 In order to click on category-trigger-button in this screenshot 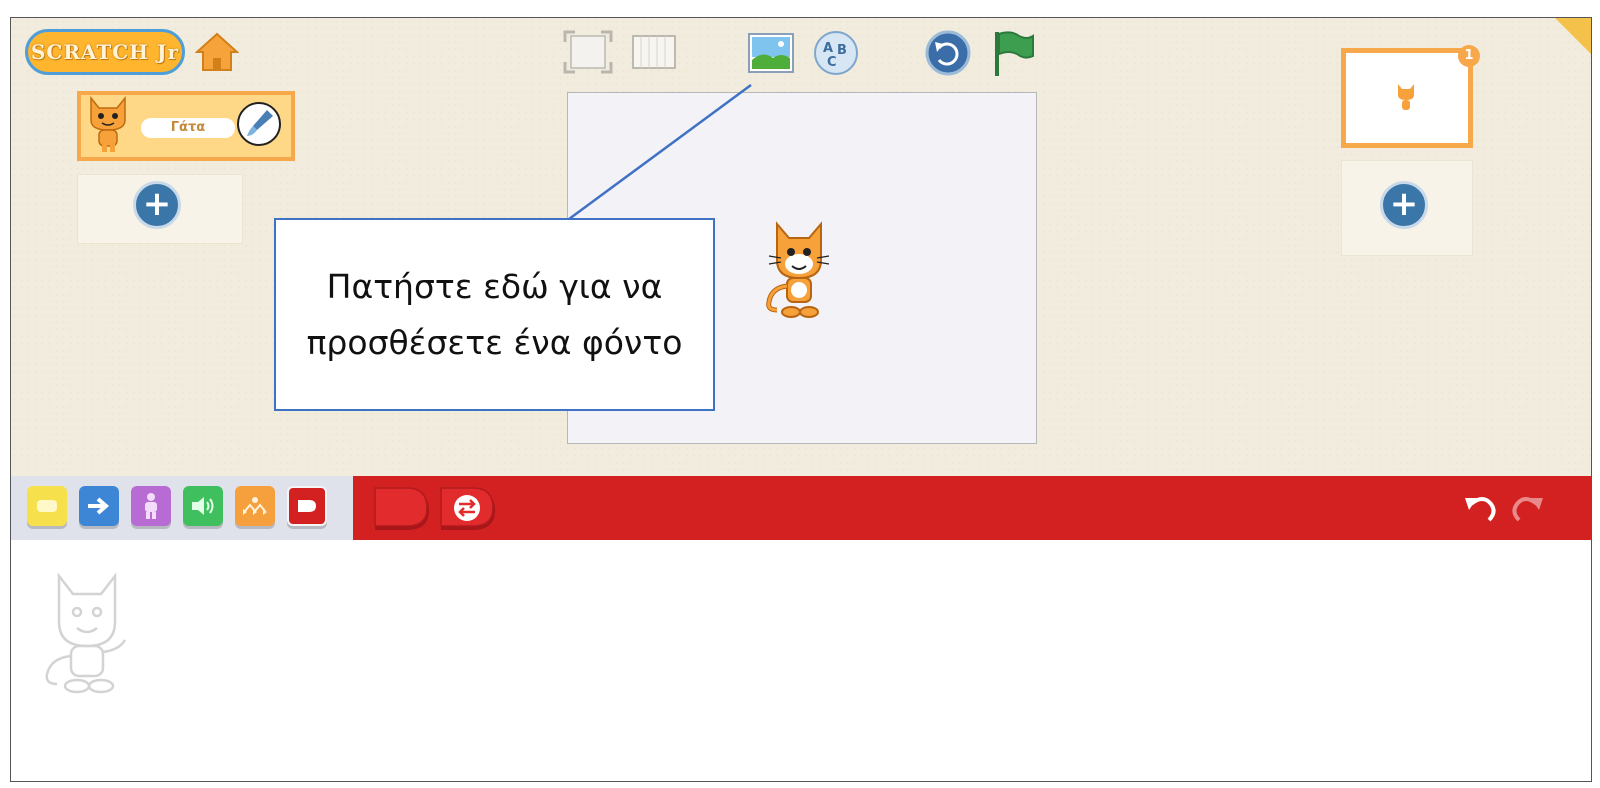, I will do `click(47, 506)`.